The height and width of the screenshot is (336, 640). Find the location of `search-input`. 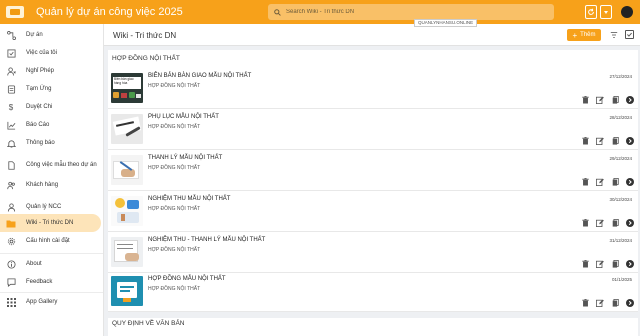

search-input is located at coordinates (406, 12).